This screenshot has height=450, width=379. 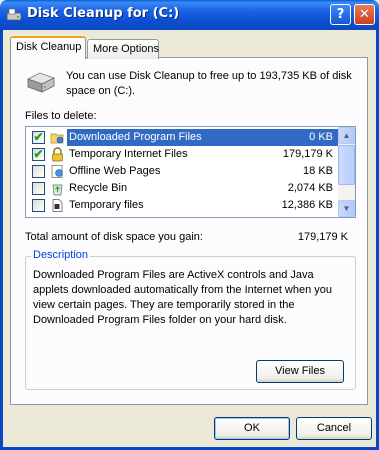 I want to click on file-name: Temporary files, so click(x=106, y=205).